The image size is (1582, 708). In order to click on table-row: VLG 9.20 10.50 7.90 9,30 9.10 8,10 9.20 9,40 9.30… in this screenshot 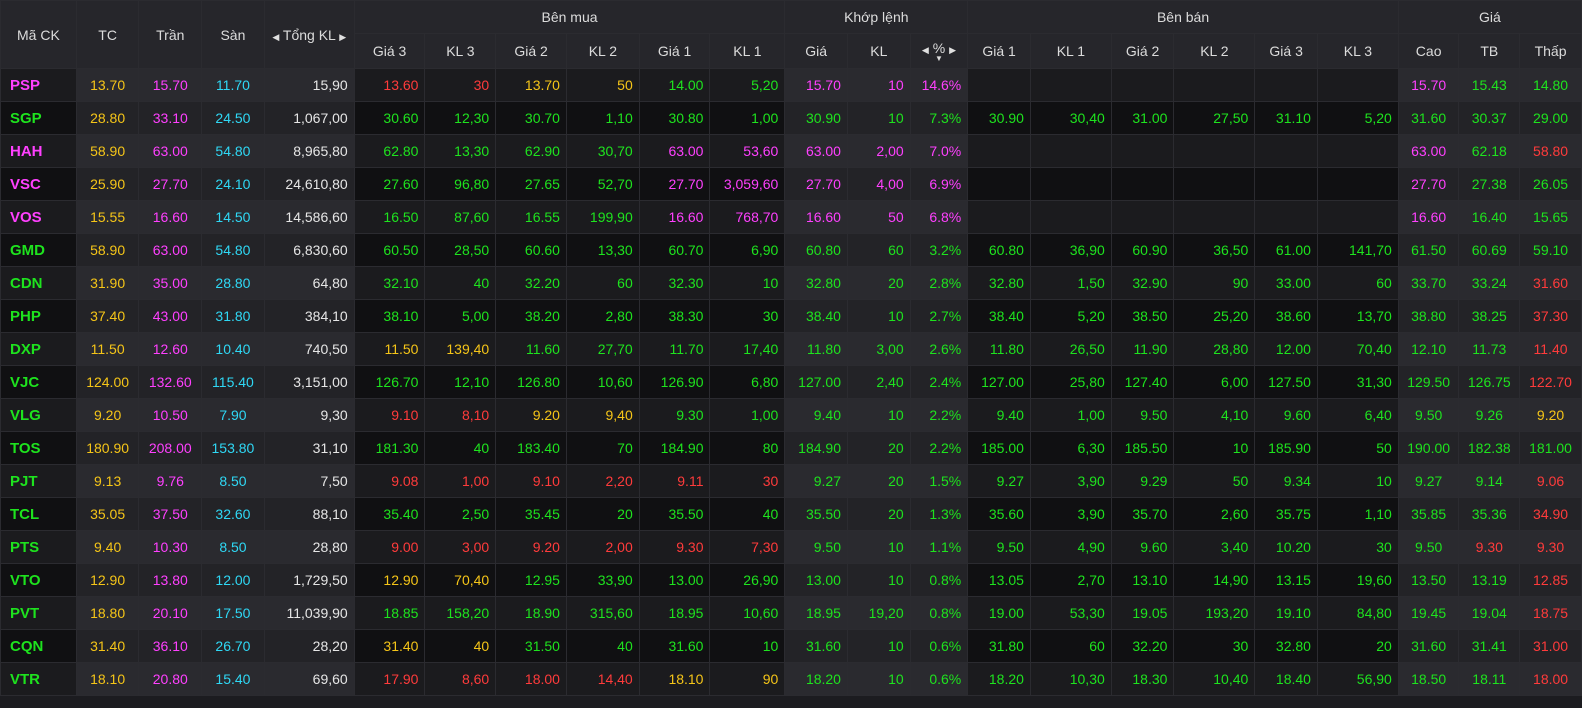, I will do `click(791, 415)`.